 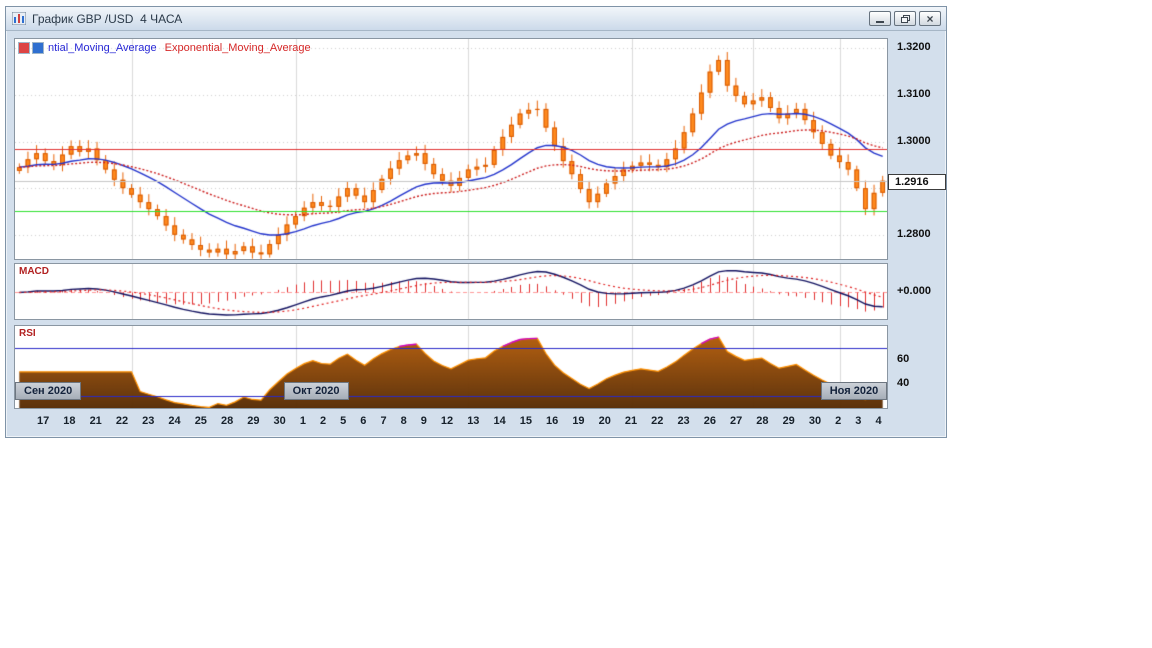 I want to click on time-tick: 4, so click(x=878, y=421).